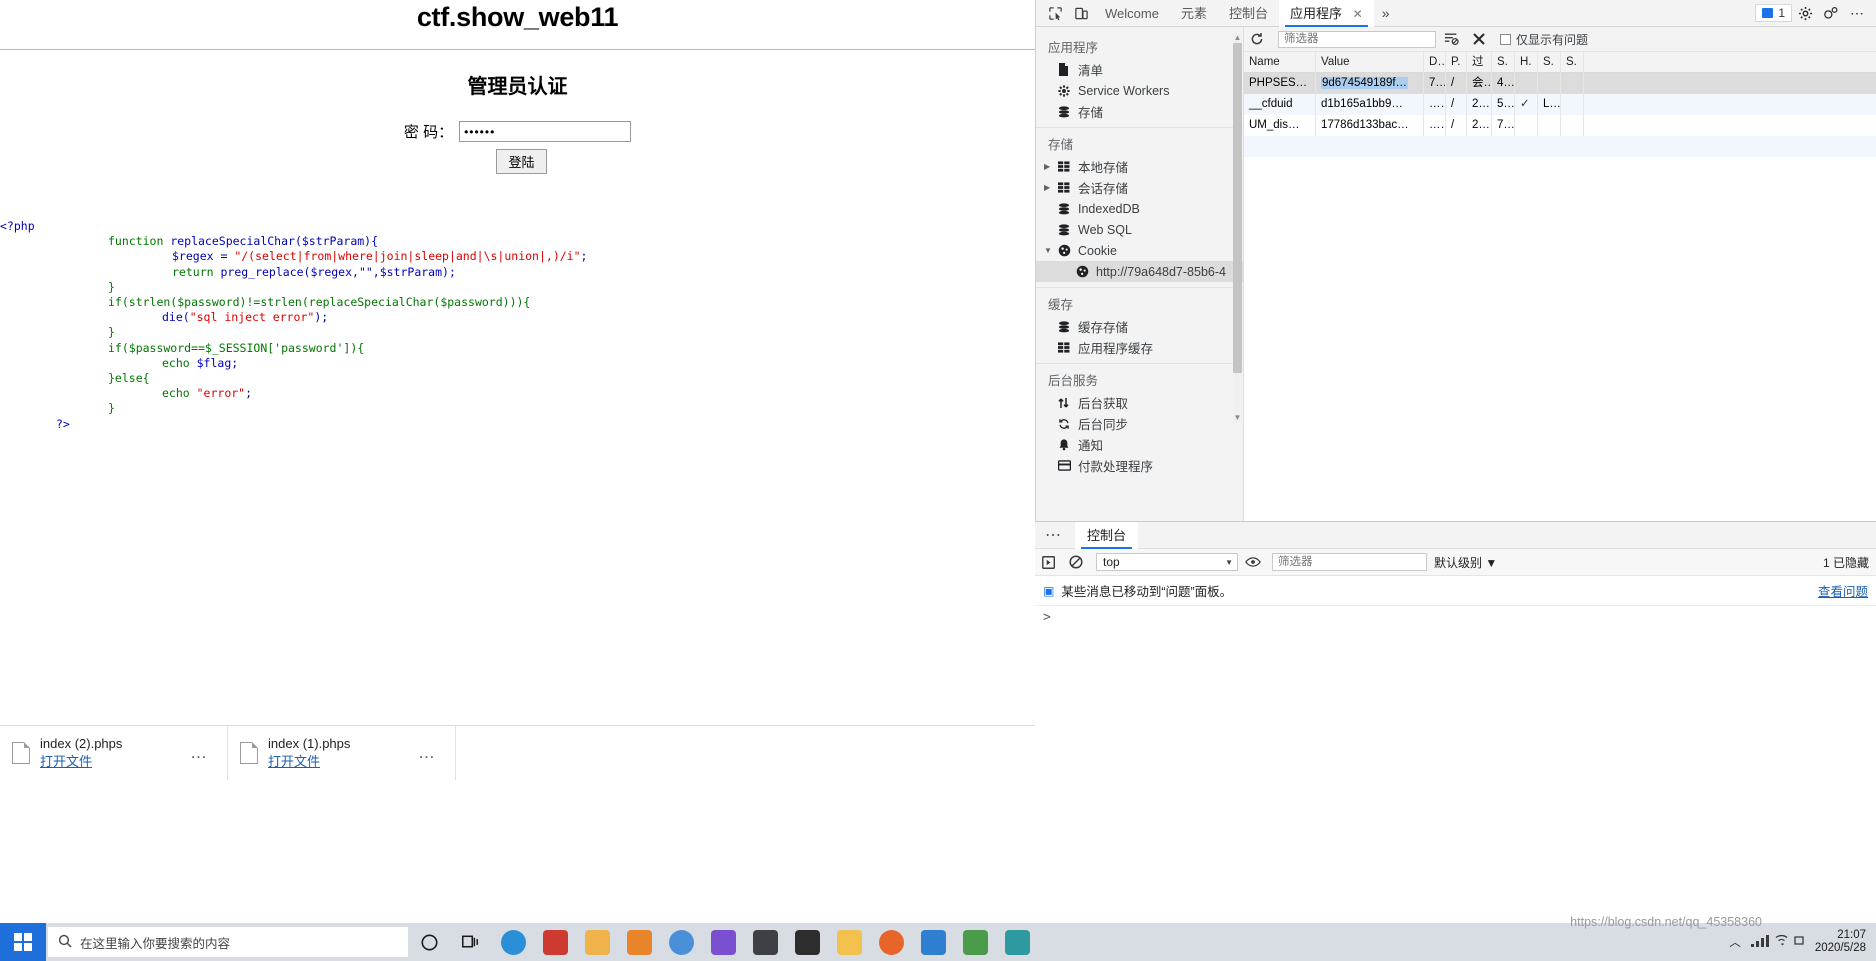 The width and height of the screenshot is (1876, 961). I want to click on sidebar-item-cookie-origin: http://79a648d7-85b6-4, so click(1139, 271).